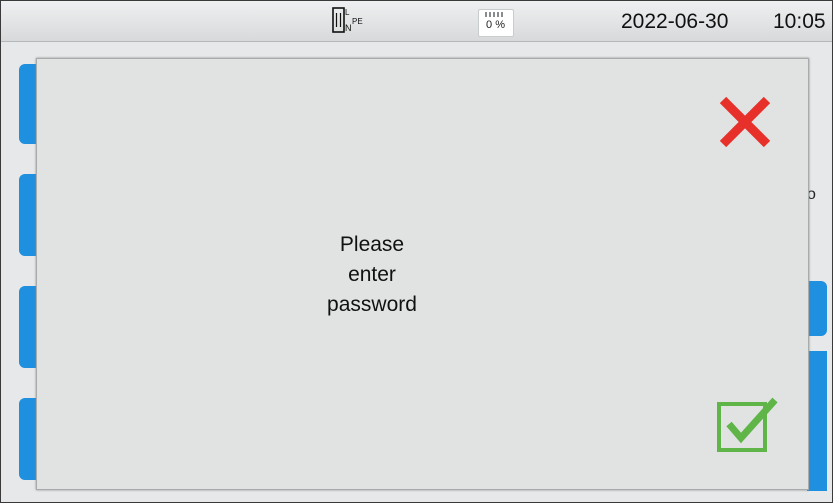 The height and width of the screenshot is (503, 833). I want to click on message-line-3: password, so click(372, 304).